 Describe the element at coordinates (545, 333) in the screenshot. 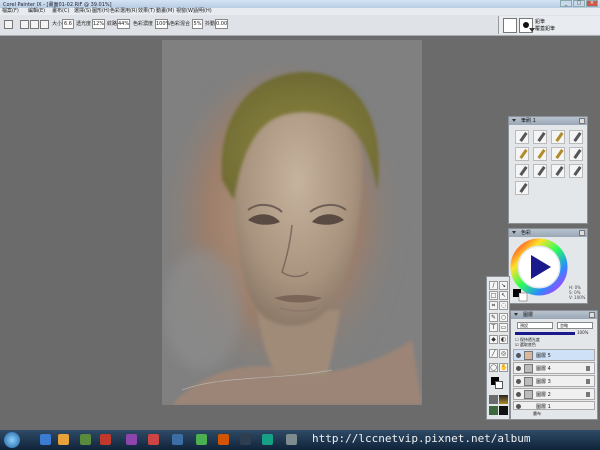

I see `opacity-slider` at that location.